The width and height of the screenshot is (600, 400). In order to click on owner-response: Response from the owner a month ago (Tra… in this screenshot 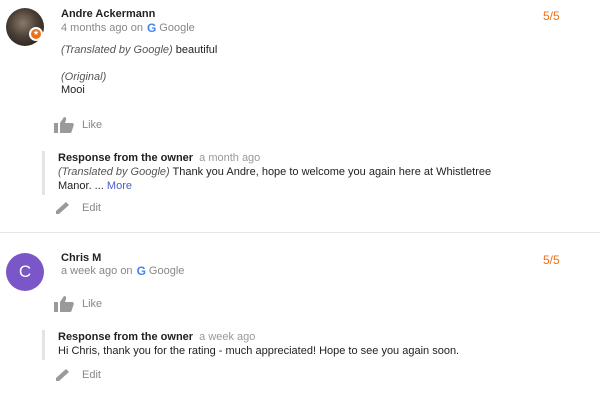, I will do `click(312, 173)`.